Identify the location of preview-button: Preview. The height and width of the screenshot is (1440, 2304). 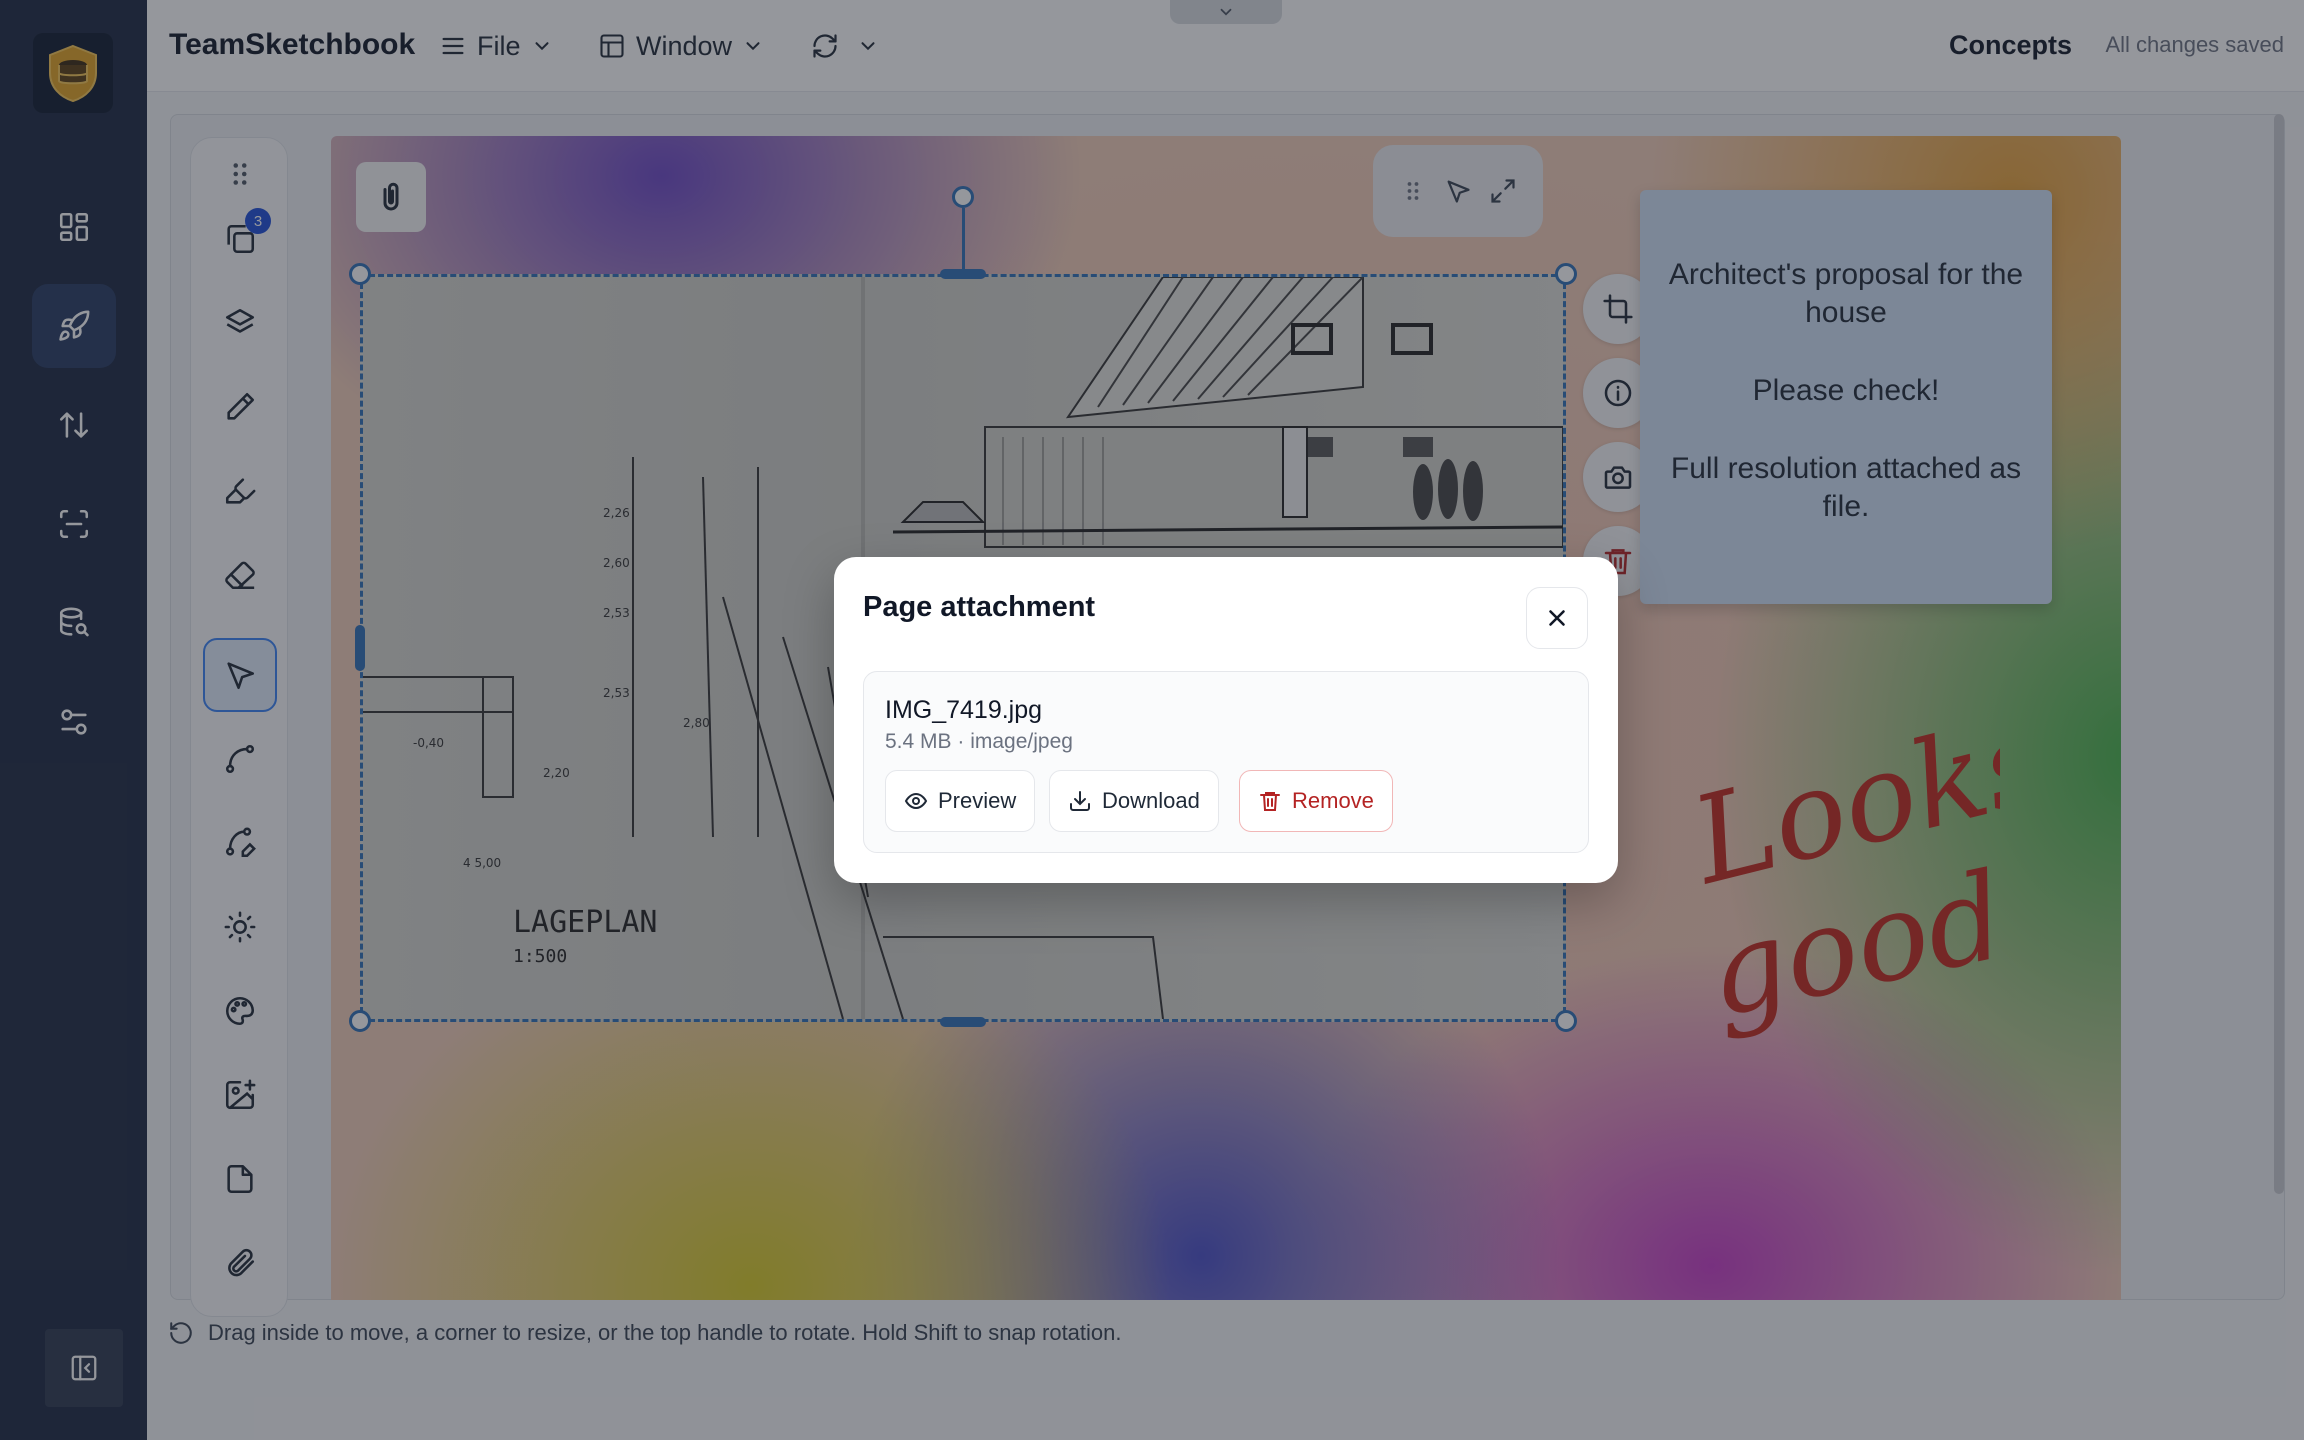
(960, 801).